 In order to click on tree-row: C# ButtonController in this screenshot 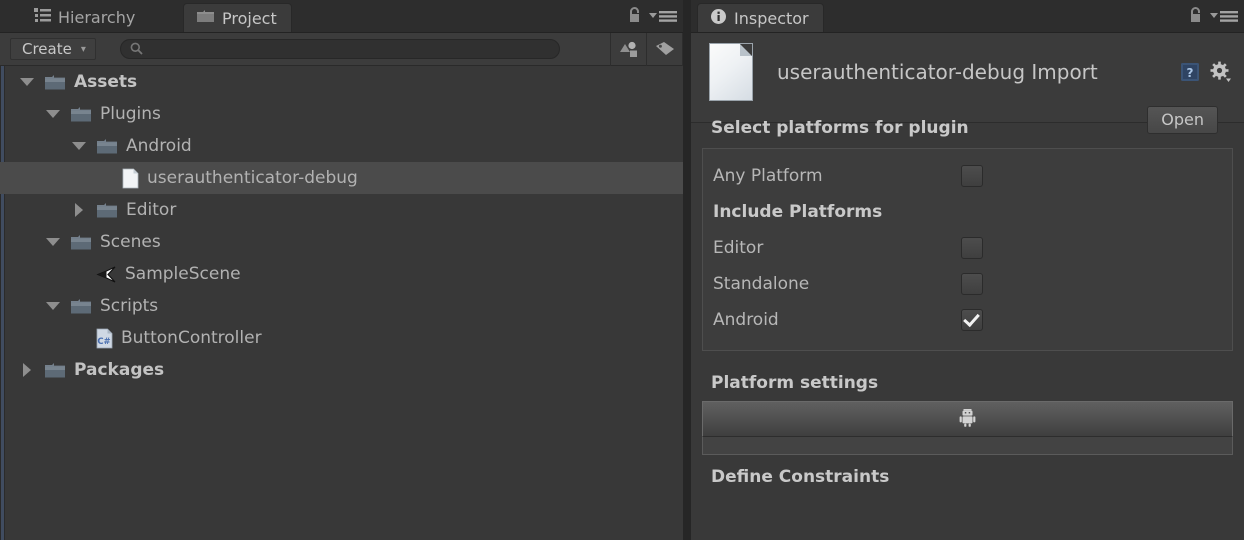, I will do `click(341, 338)`.